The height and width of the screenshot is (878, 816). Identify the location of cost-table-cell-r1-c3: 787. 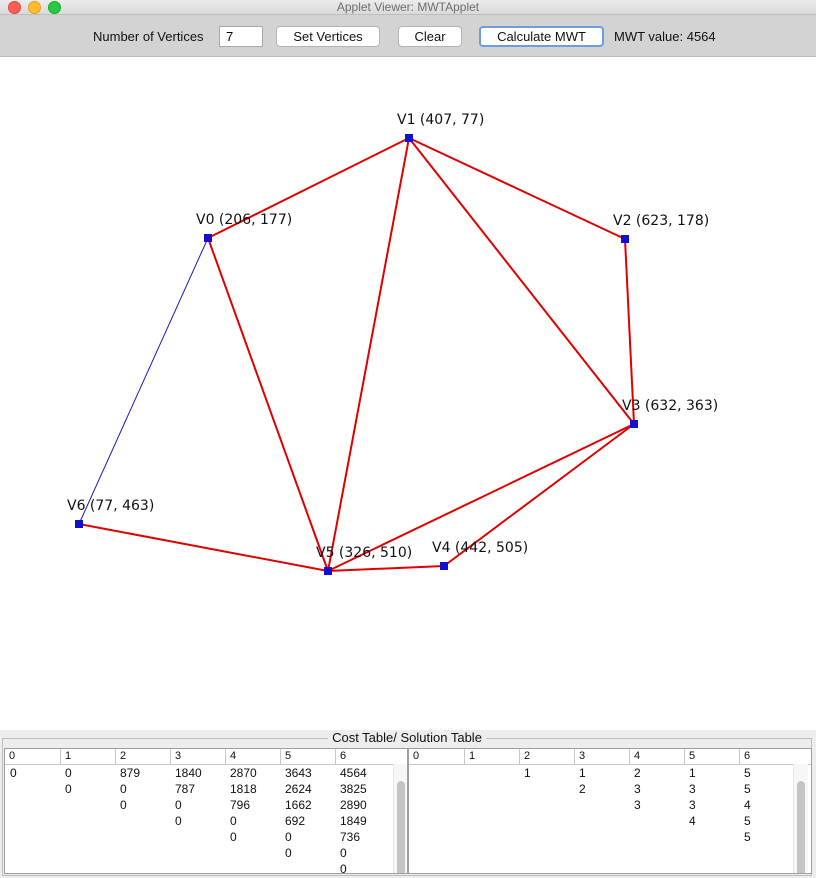
(185, 789).